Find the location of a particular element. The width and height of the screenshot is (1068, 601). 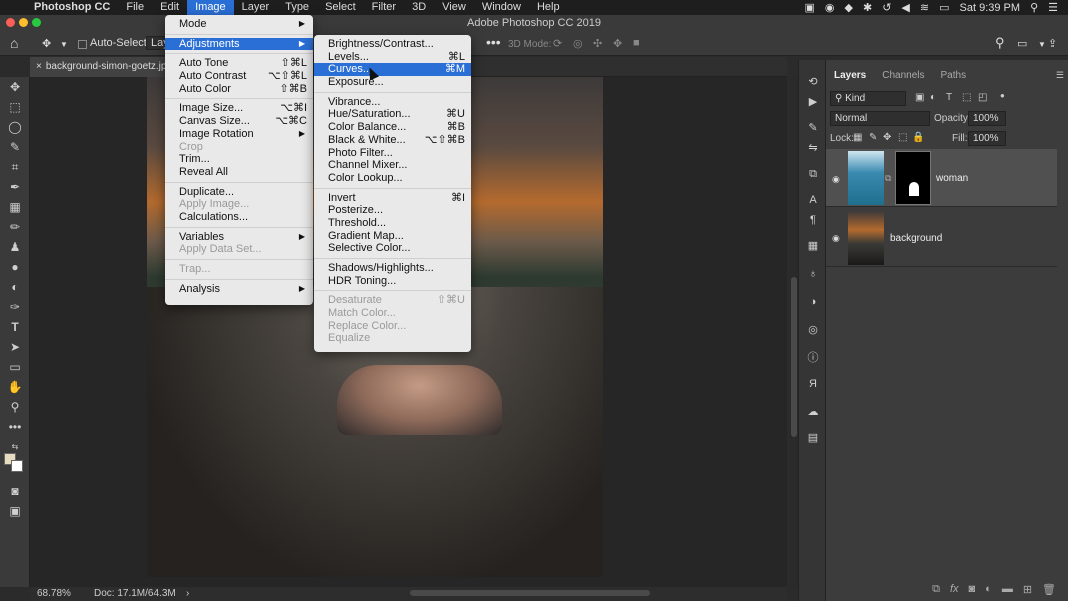

healing-brush-tool-icon: ▦ is located at coordinates (15, 207).